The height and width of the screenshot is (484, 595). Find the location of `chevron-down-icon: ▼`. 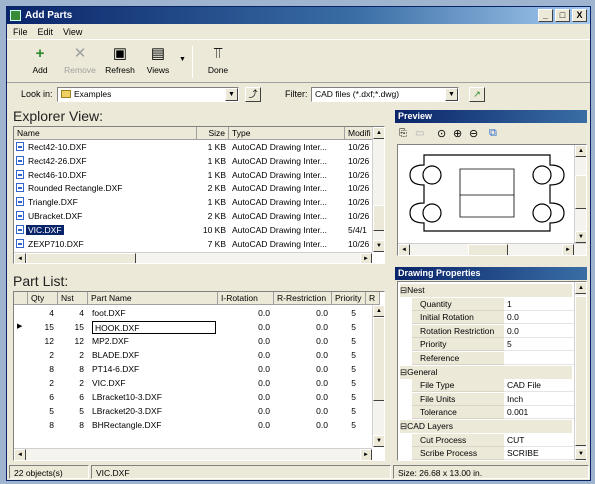

chevron-down-icon: ▼ is located at coordinates (451, 94).